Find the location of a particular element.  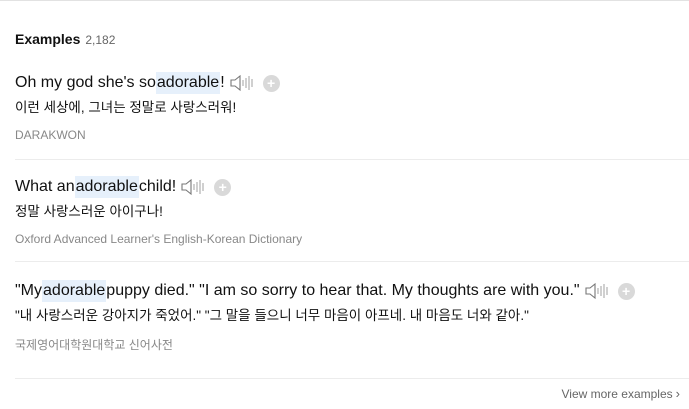

example-sentence: What an adorable child! + is located at coordinates (352, 187).